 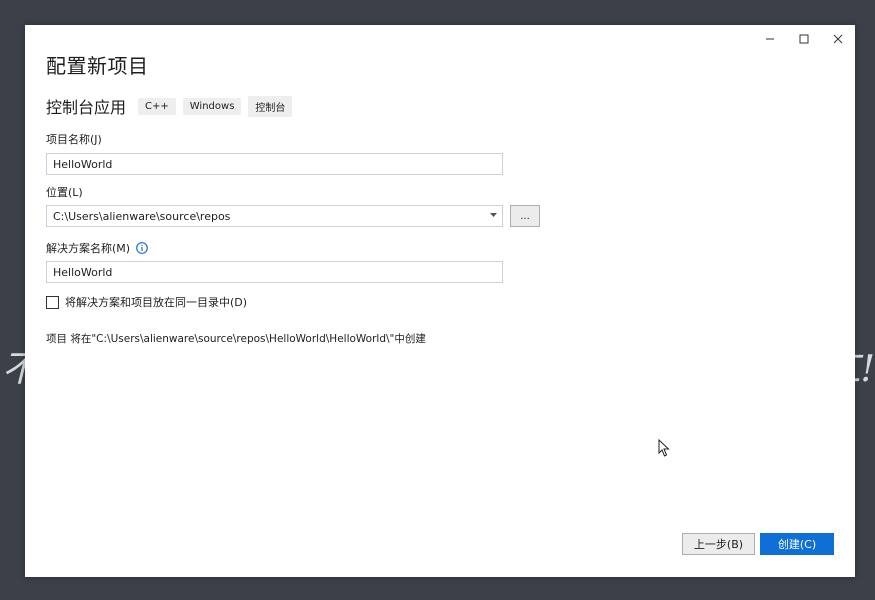 I want to click on solution-name-label: 解决方案名称(M), so click(x=97, y=248).